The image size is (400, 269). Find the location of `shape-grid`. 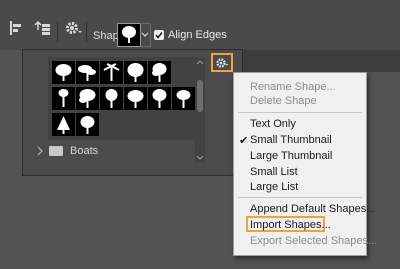

shape-grid is located at coordinates (123, 98).